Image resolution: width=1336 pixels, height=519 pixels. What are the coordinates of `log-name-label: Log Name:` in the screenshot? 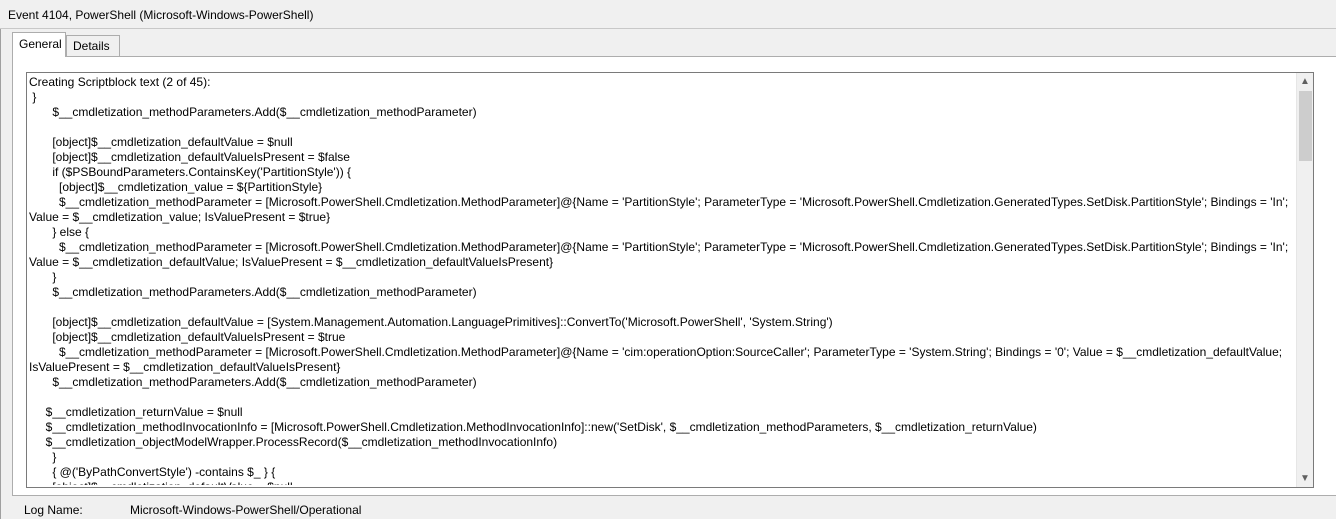 It's located at (53, 510).